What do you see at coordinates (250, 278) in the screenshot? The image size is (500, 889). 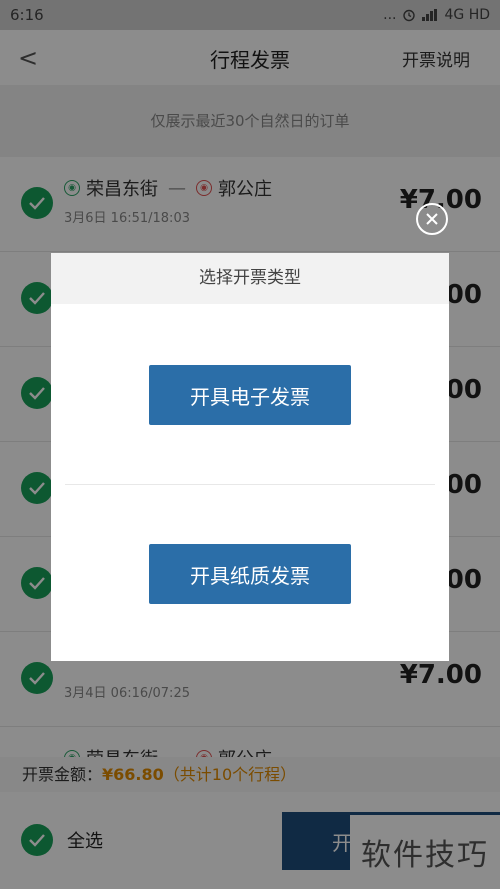 I see `dialog-title: 选择开票类型` at bounding box center [250, 278].